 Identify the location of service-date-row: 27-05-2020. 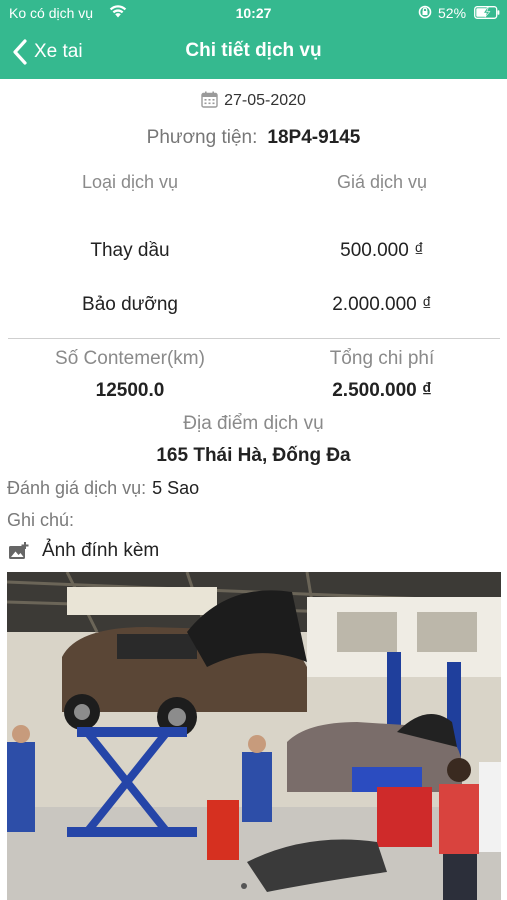
(253, 100).